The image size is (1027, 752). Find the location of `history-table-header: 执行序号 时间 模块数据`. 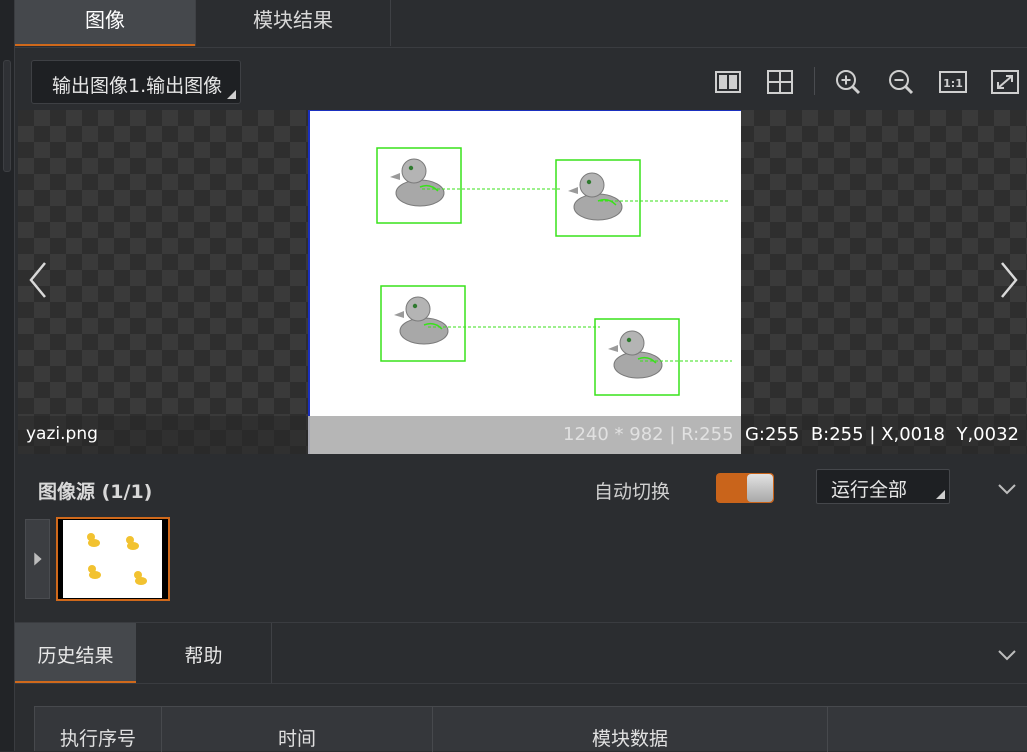

history-table-header: 执行序号 时间 模块数据 is located at coordinates (530, 729).